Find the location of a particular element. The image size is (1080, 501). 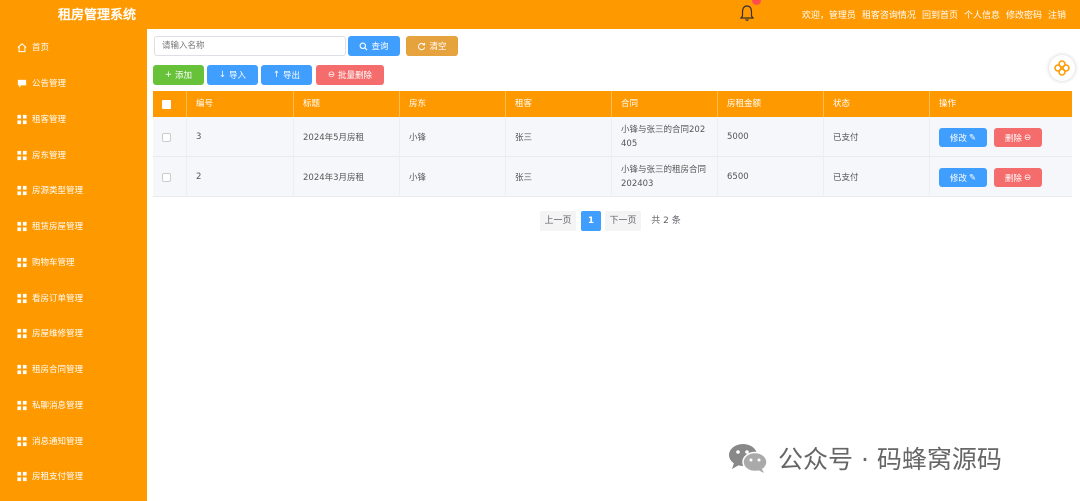

sidebar-item-house-type: 房源类型管理 is located at coordinates (73, 190).